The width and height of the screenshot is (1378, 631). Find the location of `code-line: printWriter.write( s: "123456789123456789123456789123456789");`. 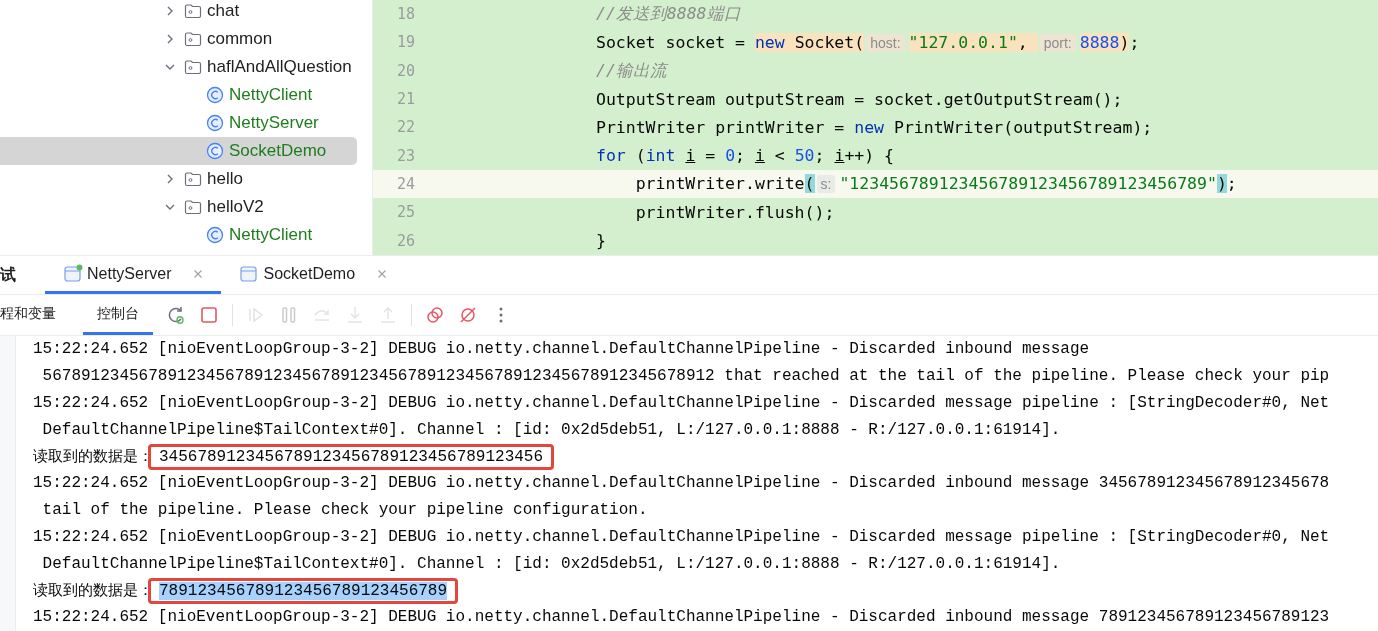

code-line: printWriter.write( s: "123456789123456789123456789123456789"); is located at coordinates (935, 184).